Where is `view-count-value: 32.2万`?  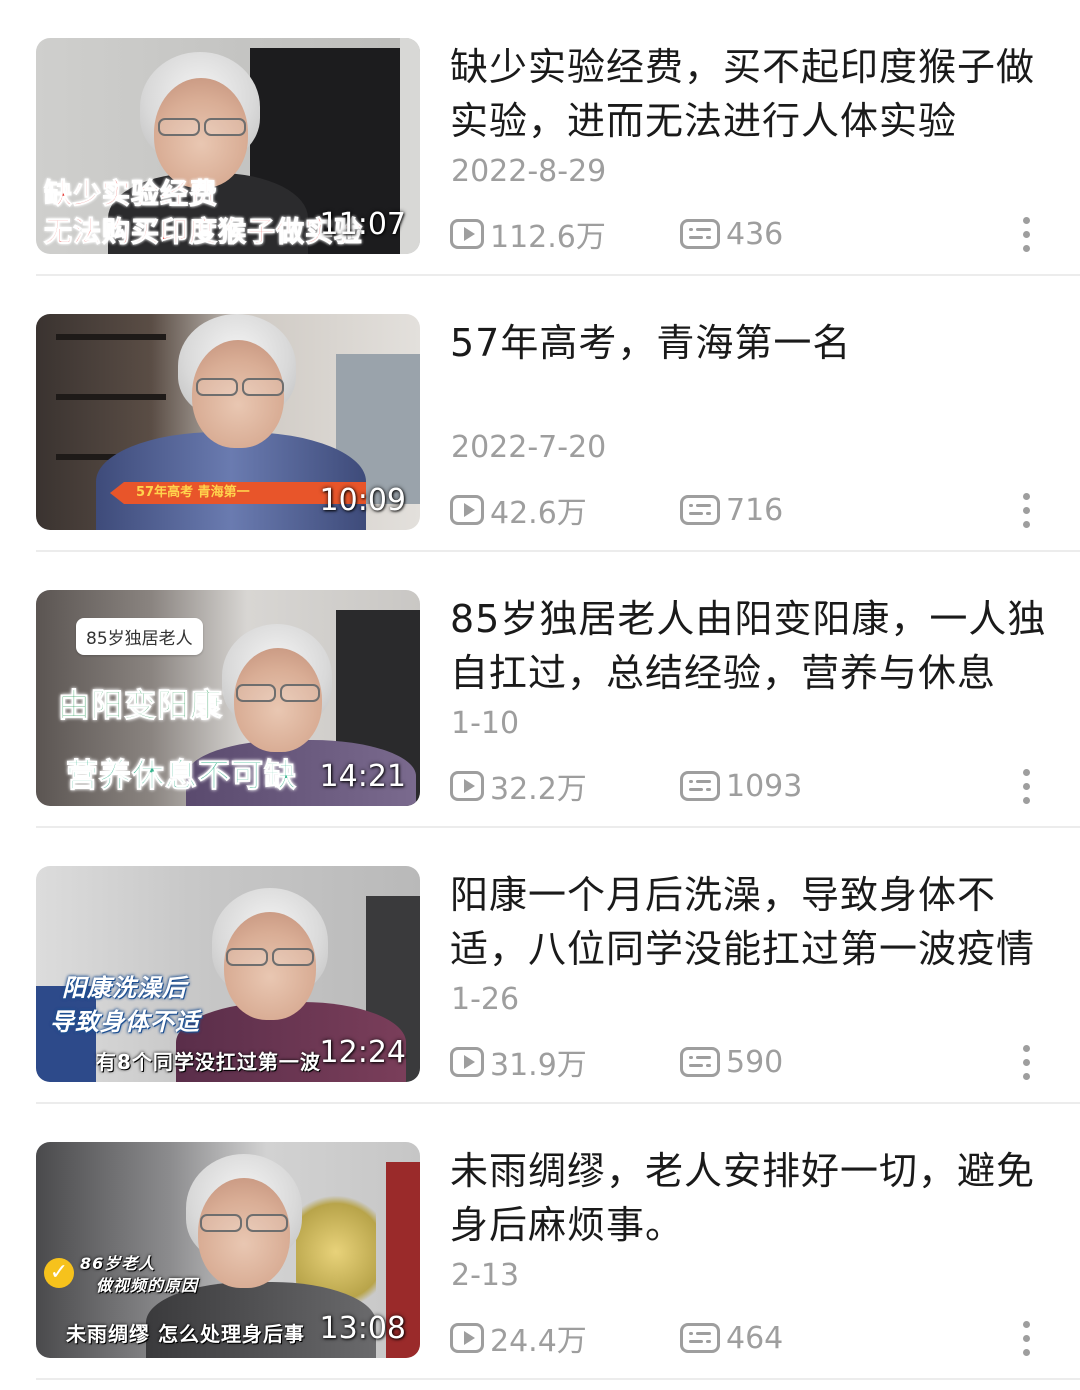
view-count-value: 32.2万 is located at coordinates (538, 789).